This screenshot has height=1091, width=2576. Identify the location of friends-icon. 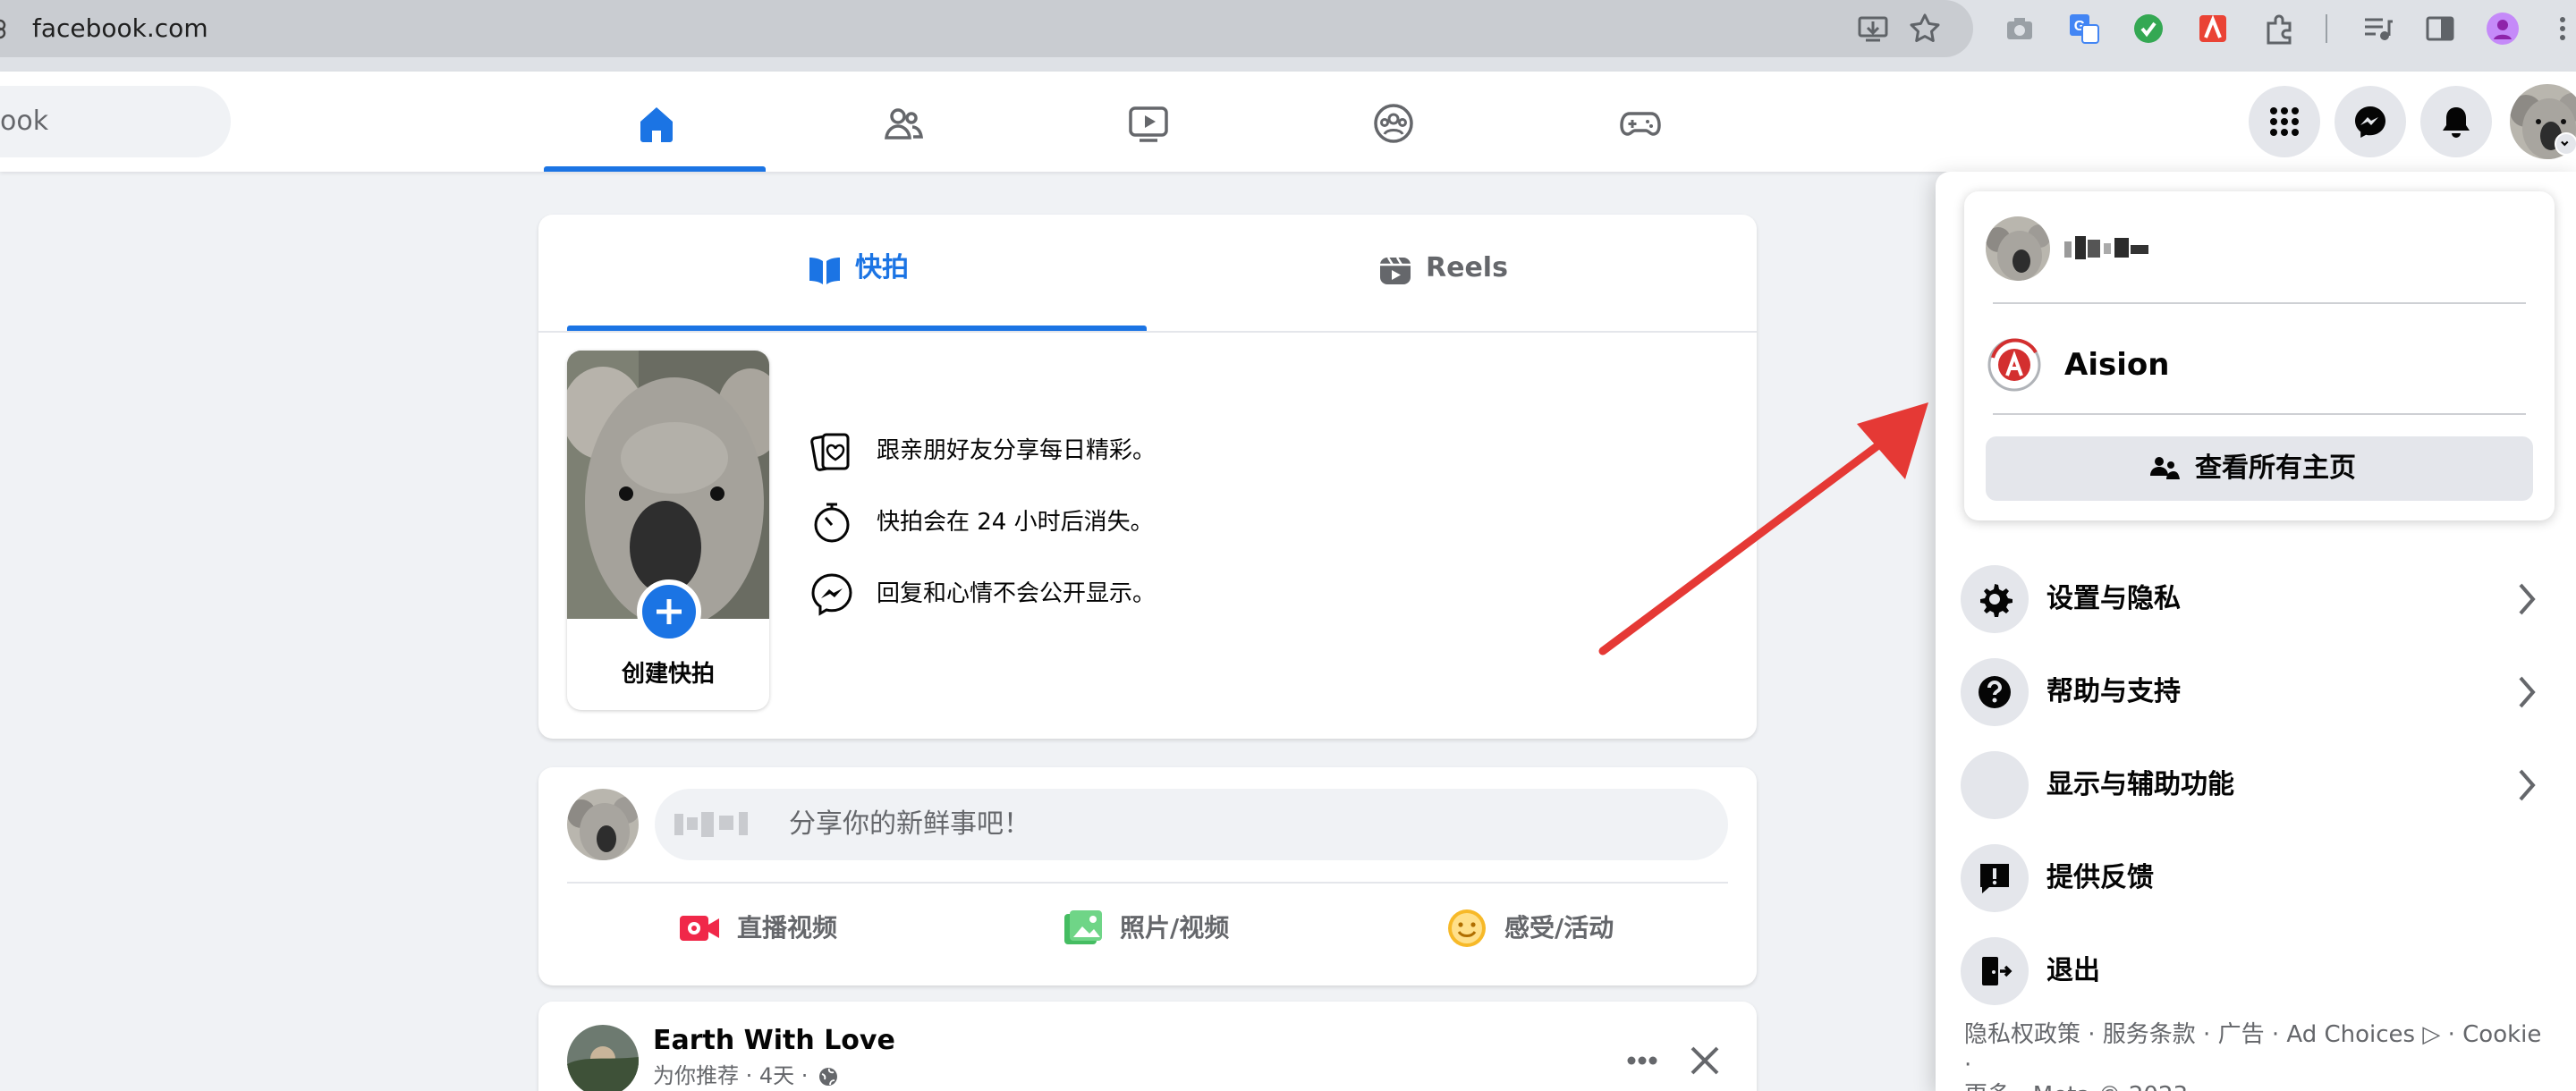
(904, 124).